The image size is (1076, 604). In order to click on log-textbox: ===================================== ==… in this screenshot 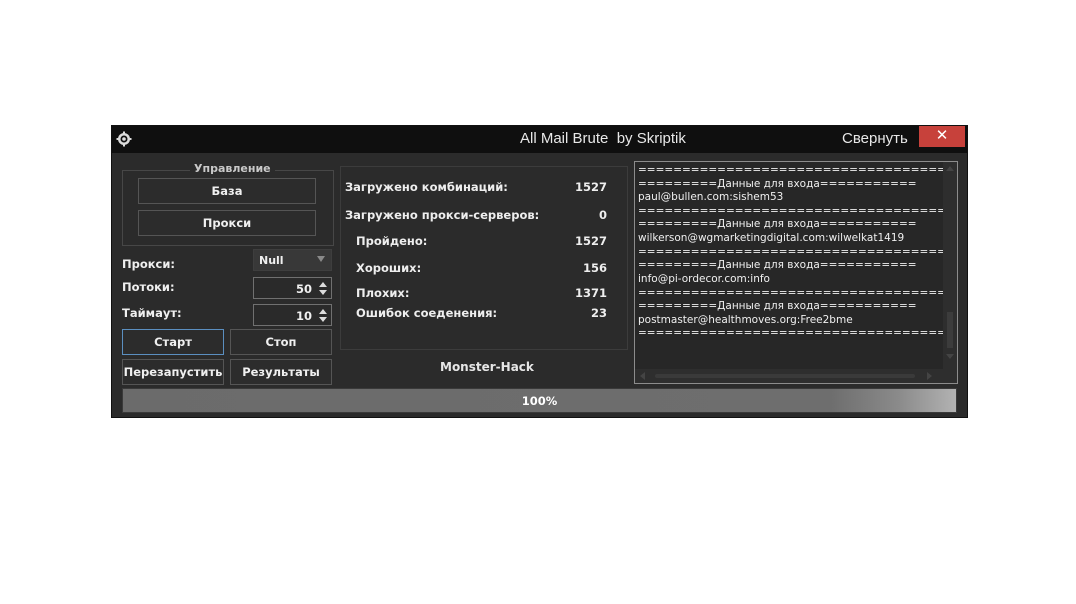, I will do `click(796, 272)`.